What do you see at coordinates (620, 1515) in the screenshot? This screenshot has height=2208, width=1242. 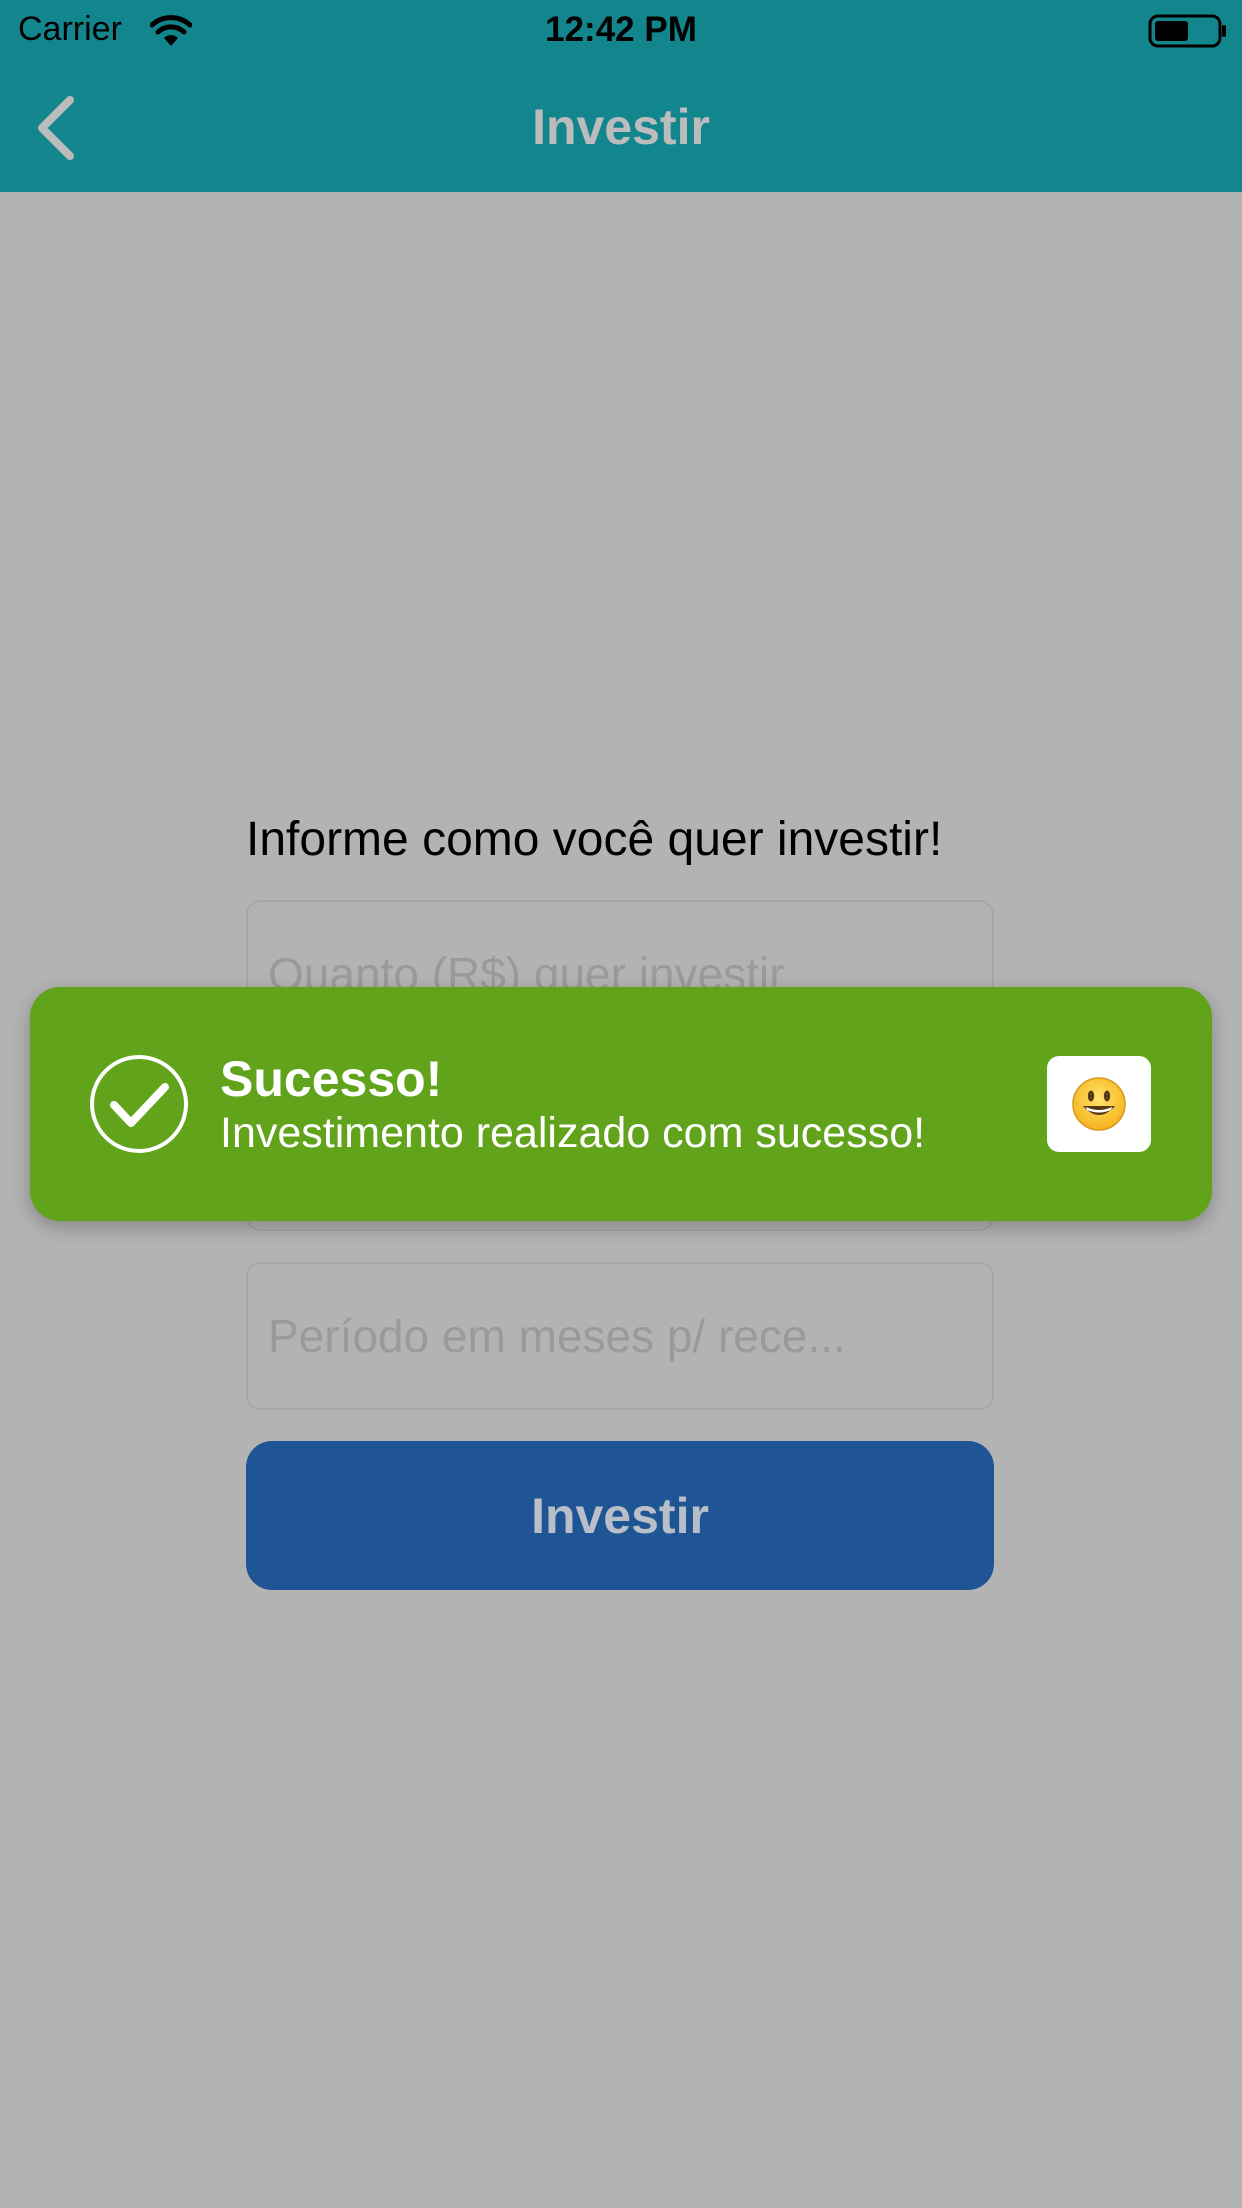 I see `invest-button: Investir` at bounding box center [620, 1515].